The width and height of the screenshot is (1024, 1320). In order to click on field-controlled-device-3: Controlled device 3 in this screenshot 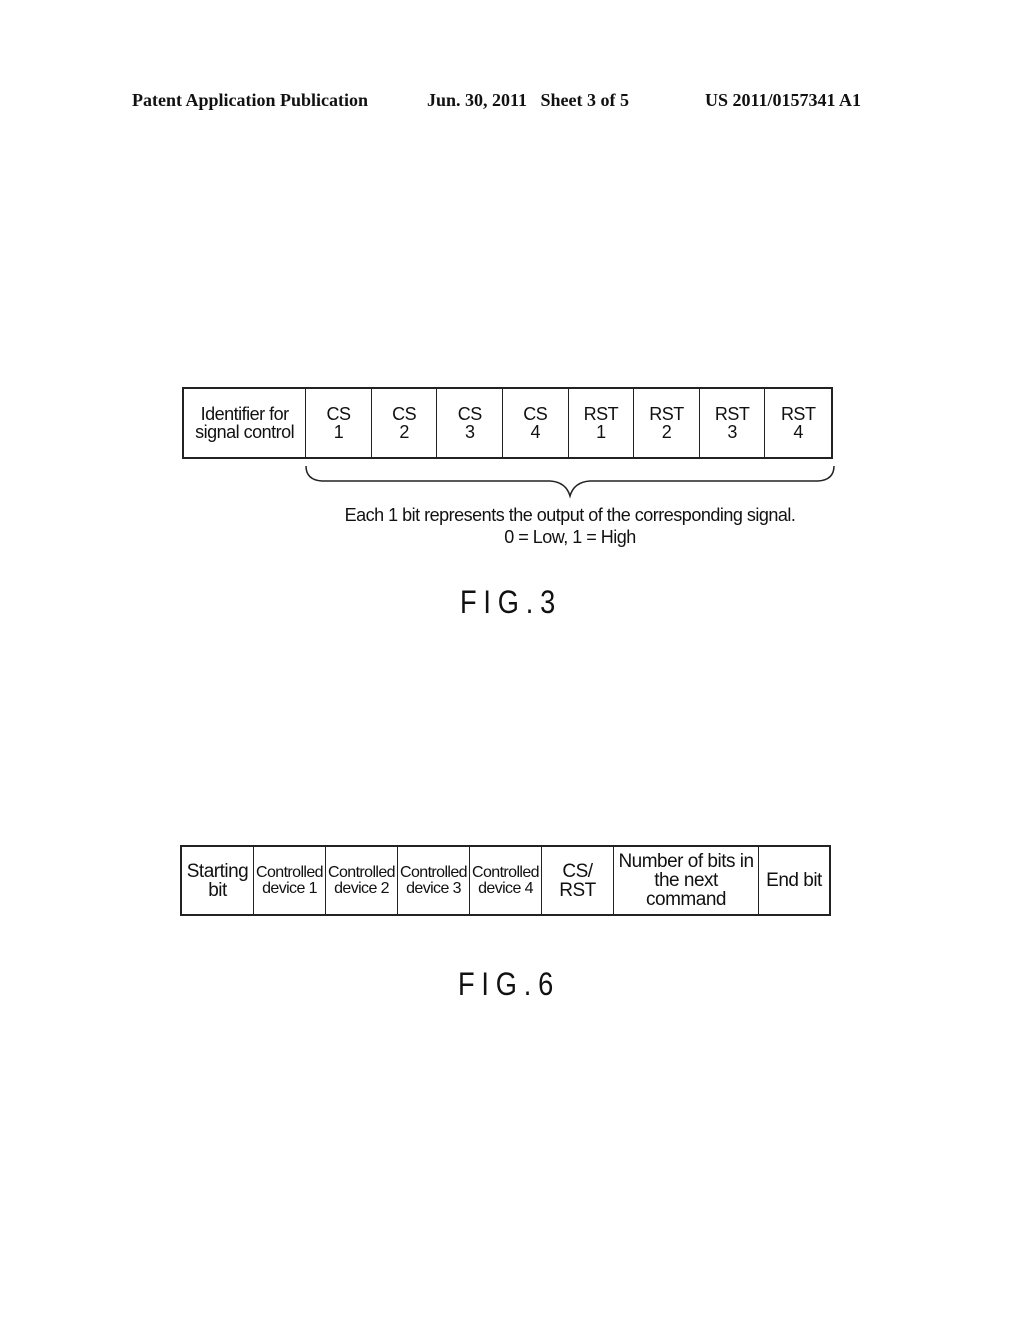, I will do `click(434, 880)`.